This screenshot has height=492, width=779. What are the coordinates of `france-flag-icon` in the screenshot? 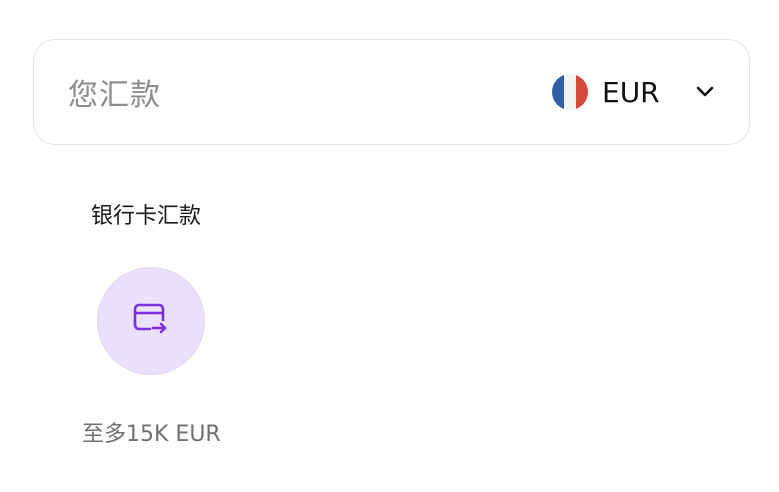 It's located at (570, 92).